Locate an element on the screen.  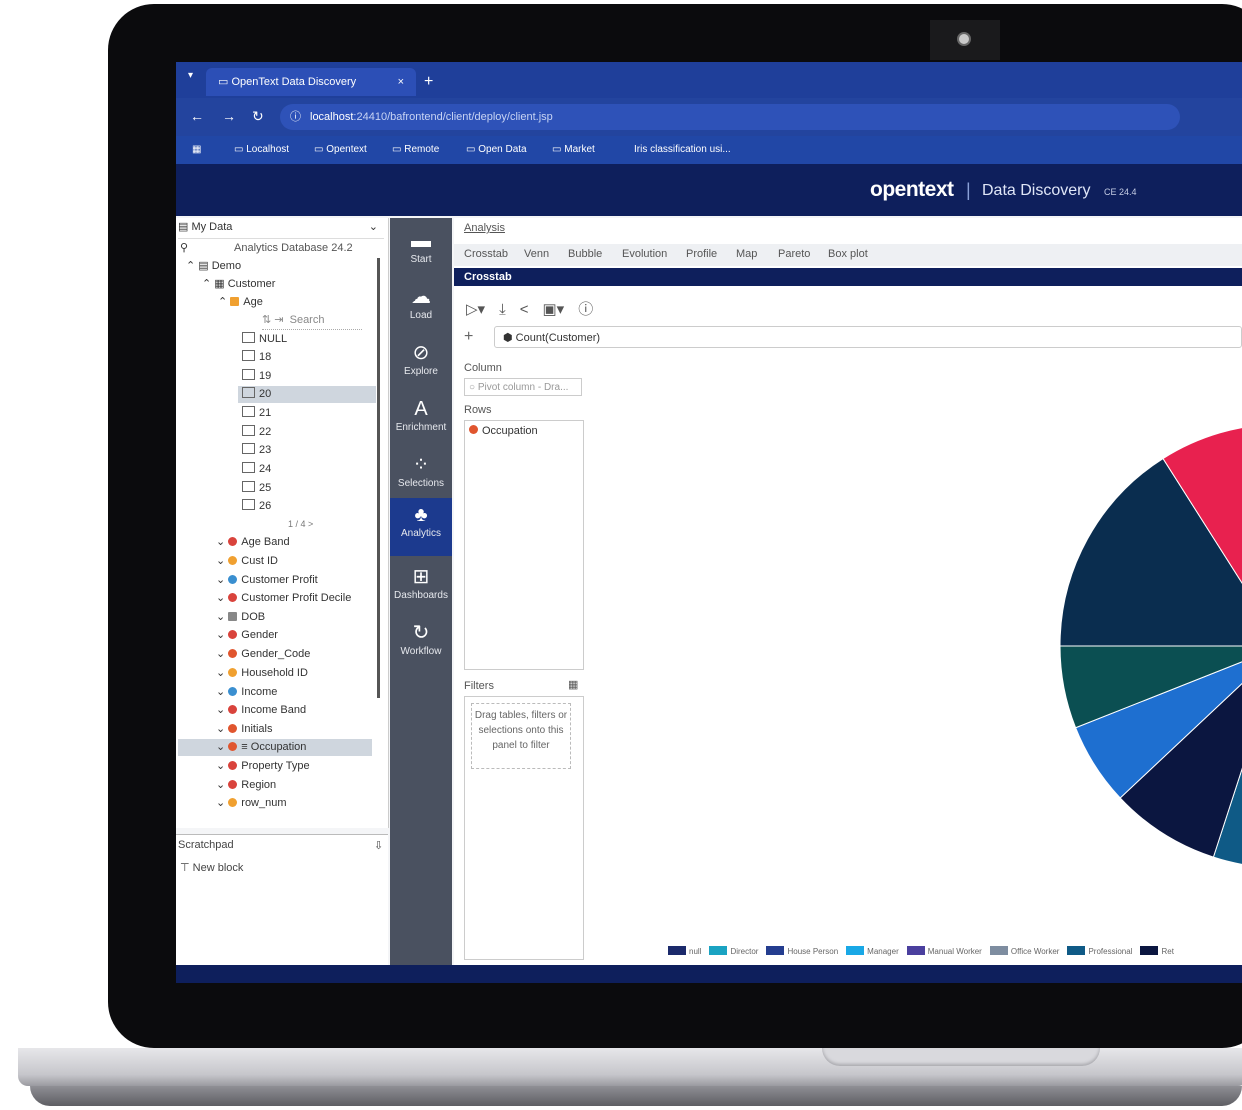
bookmark-remote: ▭ Remote is located at coordinates (415, 149).